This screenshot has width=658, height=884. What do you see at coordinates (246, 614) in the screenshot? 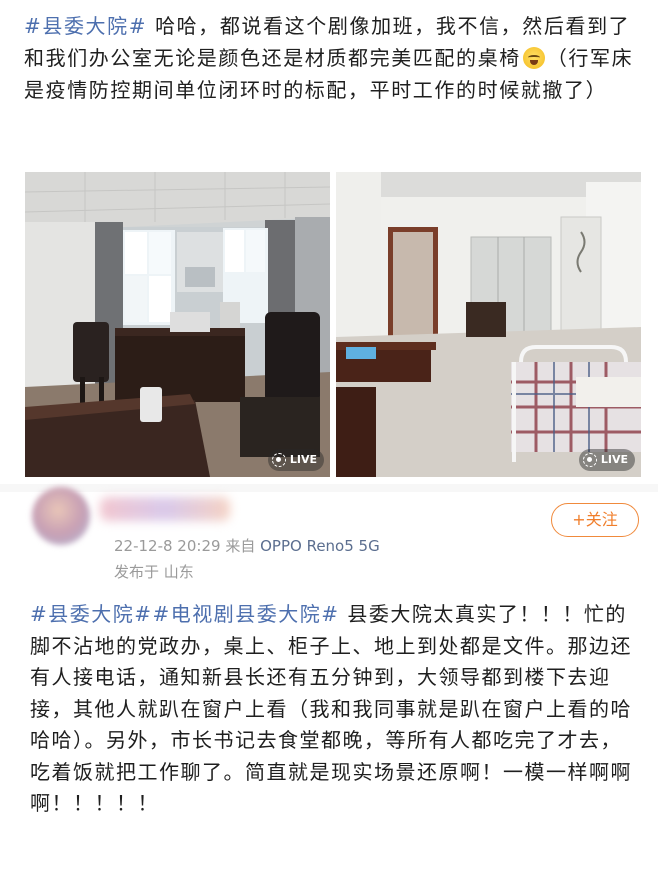
I see `hashtag-link: #电视剧县委大院#` at bounding box center [246, 614].